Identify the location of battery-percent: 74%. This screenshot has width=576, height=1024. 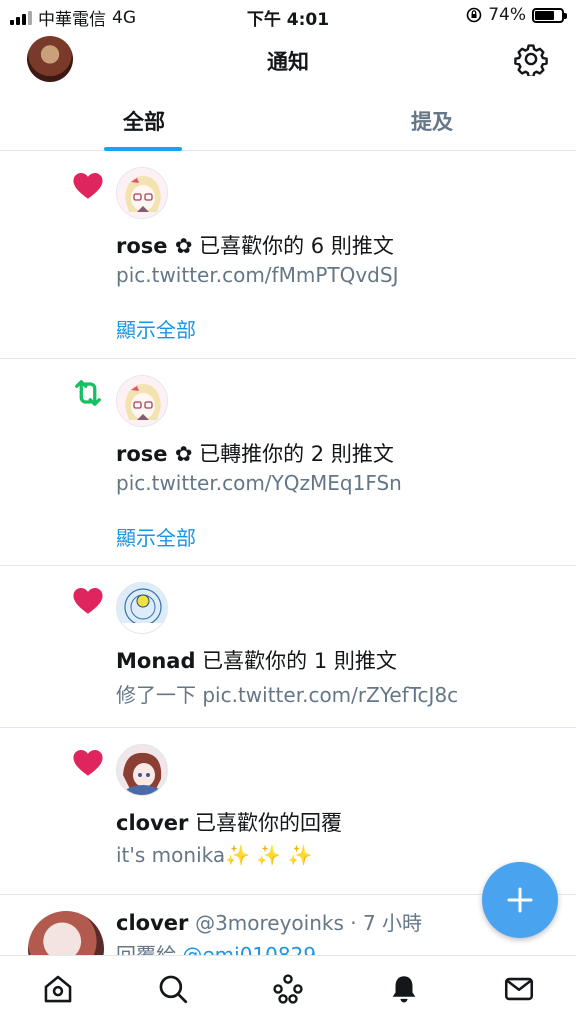
(507, 15).